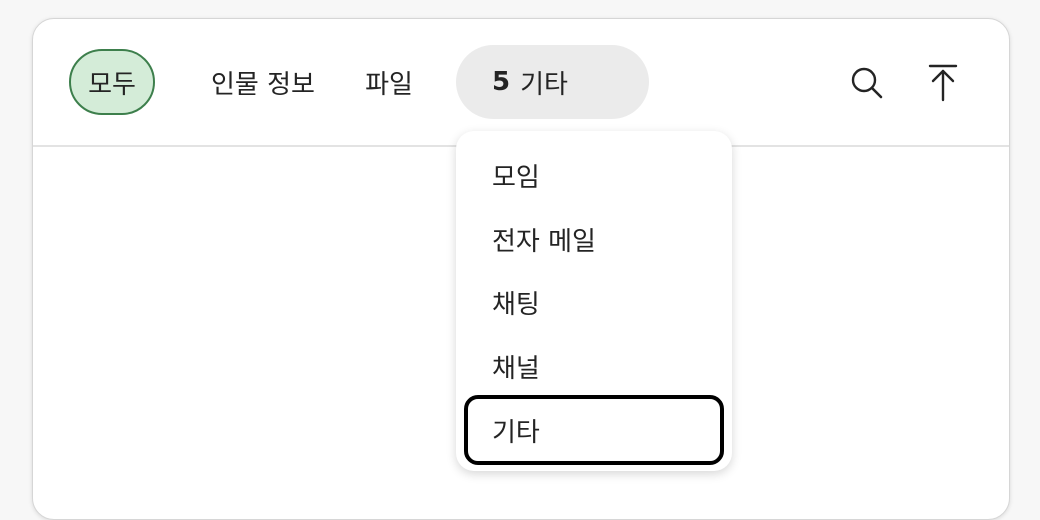 The image size is (1040, 520). What do you see at coordinates (544, 84) in the screenshot?
I see `tab-more-label: 기타` at bounding box center [544, 84].